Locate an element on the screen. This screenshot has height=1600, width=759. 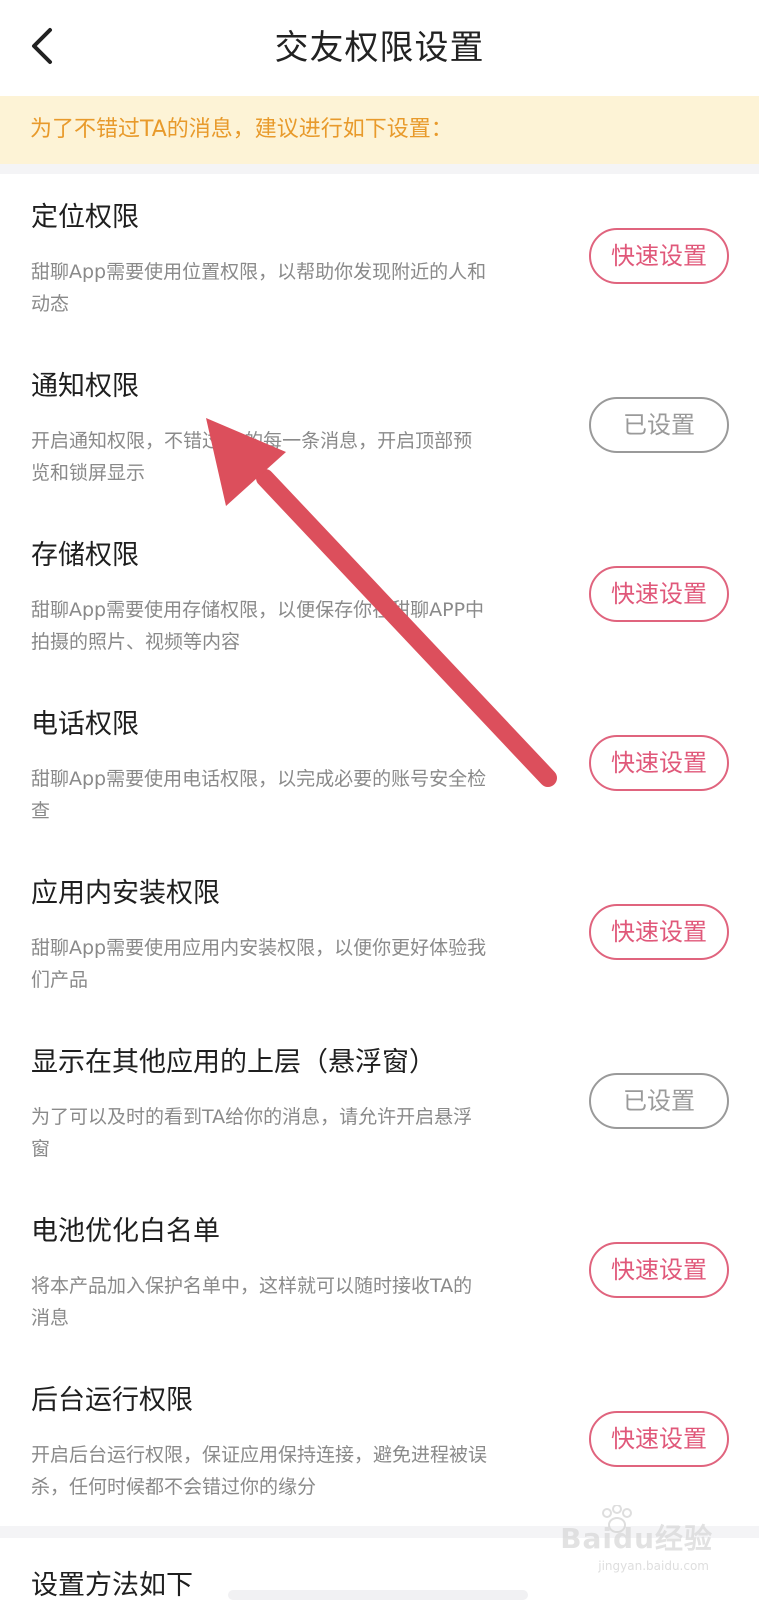
permission-title: 电话权限 is located at coordinates (85, 724).